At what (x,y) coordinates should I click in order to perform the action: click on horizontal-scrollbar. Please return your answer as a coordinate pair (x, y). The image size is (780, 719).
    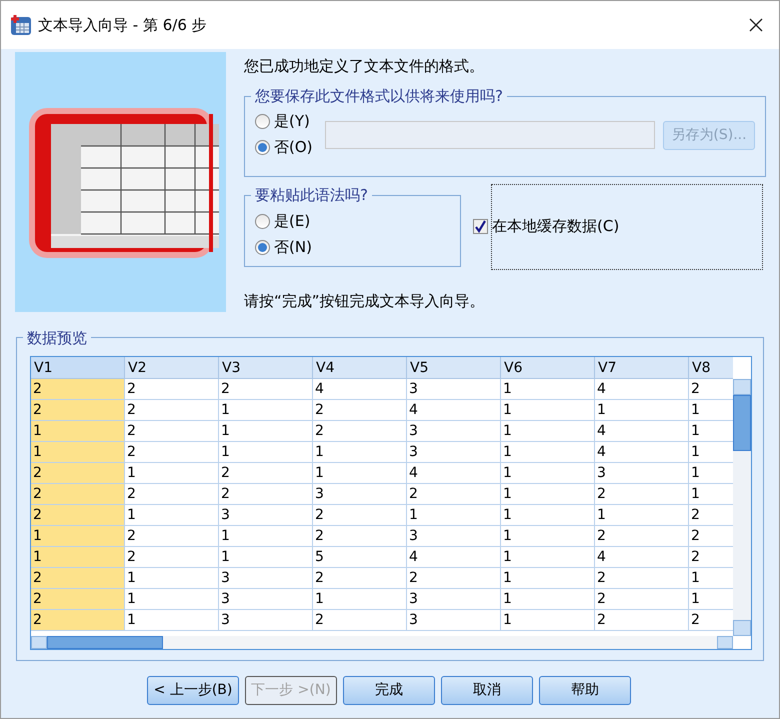
    Looking at the image, I should click on (382, 642).